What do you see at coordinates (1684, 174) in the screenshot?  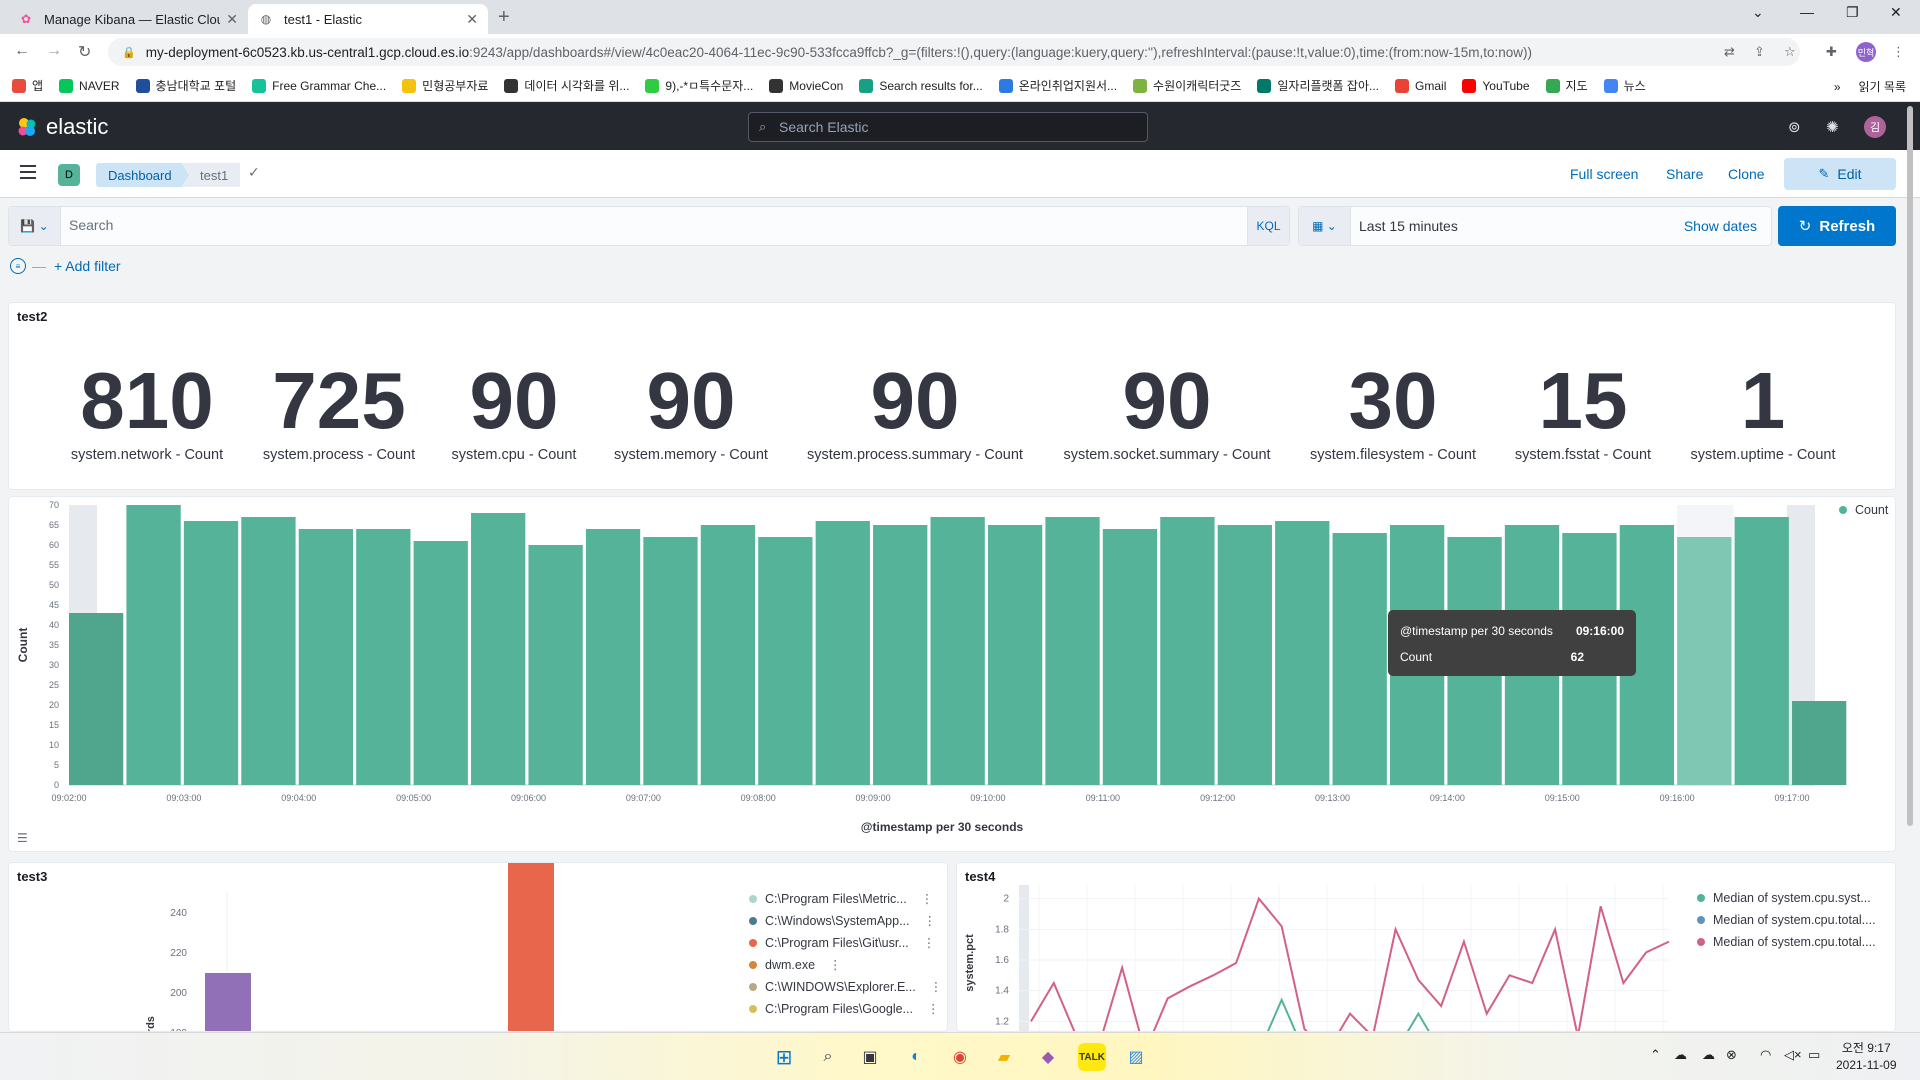 I see `share-button: Share` at bounding box center [1684, 174].